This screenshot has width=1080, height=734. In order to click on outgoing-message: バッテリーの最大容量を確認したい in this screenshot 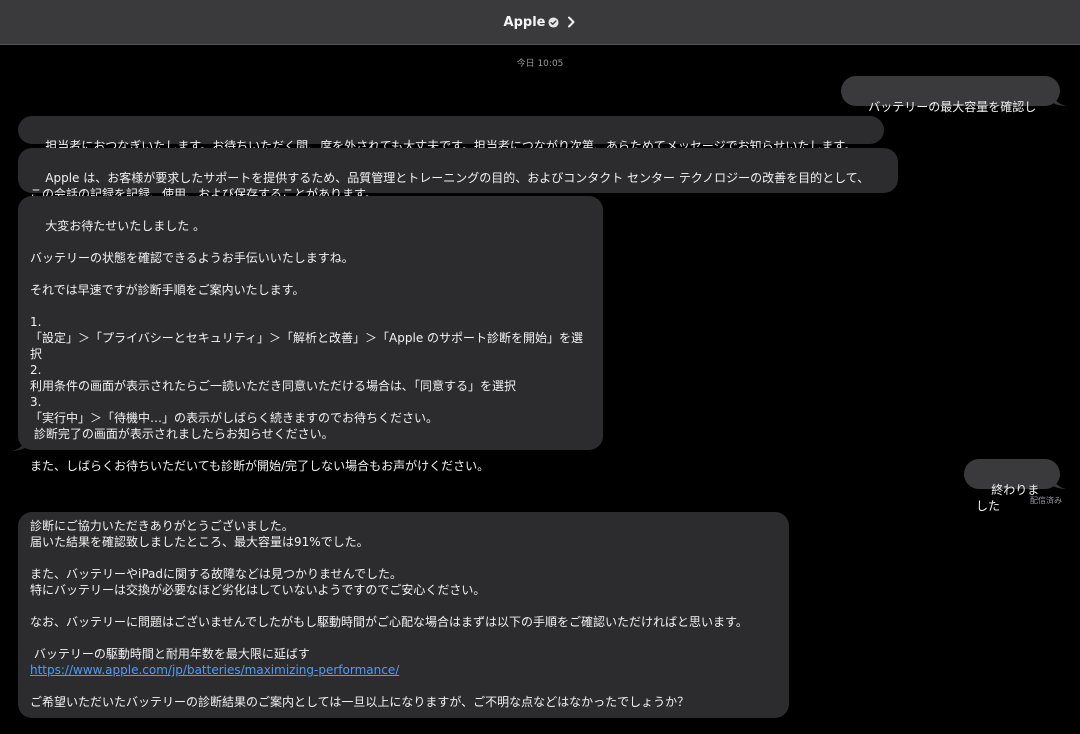, I will do `click(950, 103)`.